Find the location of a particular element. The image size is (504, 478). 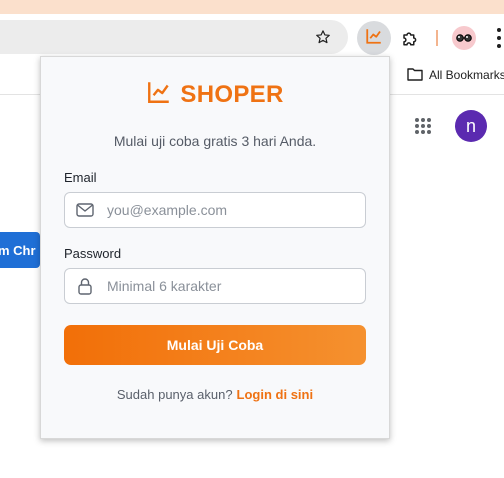

profile-glasses-icon is located at coordinates (464, 38).